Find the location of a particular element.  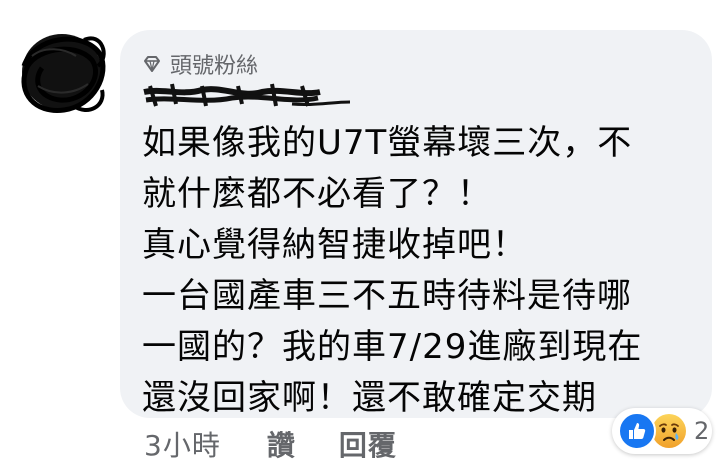

comment-line: 就什麼都不必看了？！ is located at coordinates (317, 194).